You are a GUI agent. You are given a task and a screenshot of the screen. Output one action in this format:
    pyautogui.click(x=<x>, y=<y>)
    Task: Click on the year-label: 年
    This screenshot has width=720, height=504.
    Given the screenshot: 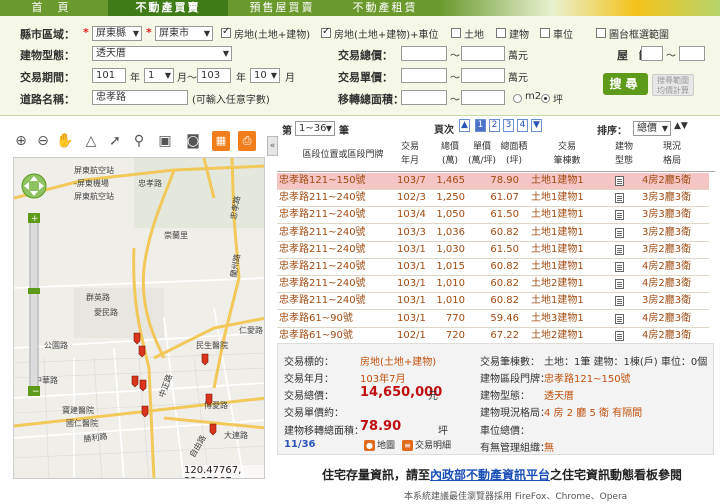 What is the action you would take?
    pyautogui.click(x=135, y=78)
    